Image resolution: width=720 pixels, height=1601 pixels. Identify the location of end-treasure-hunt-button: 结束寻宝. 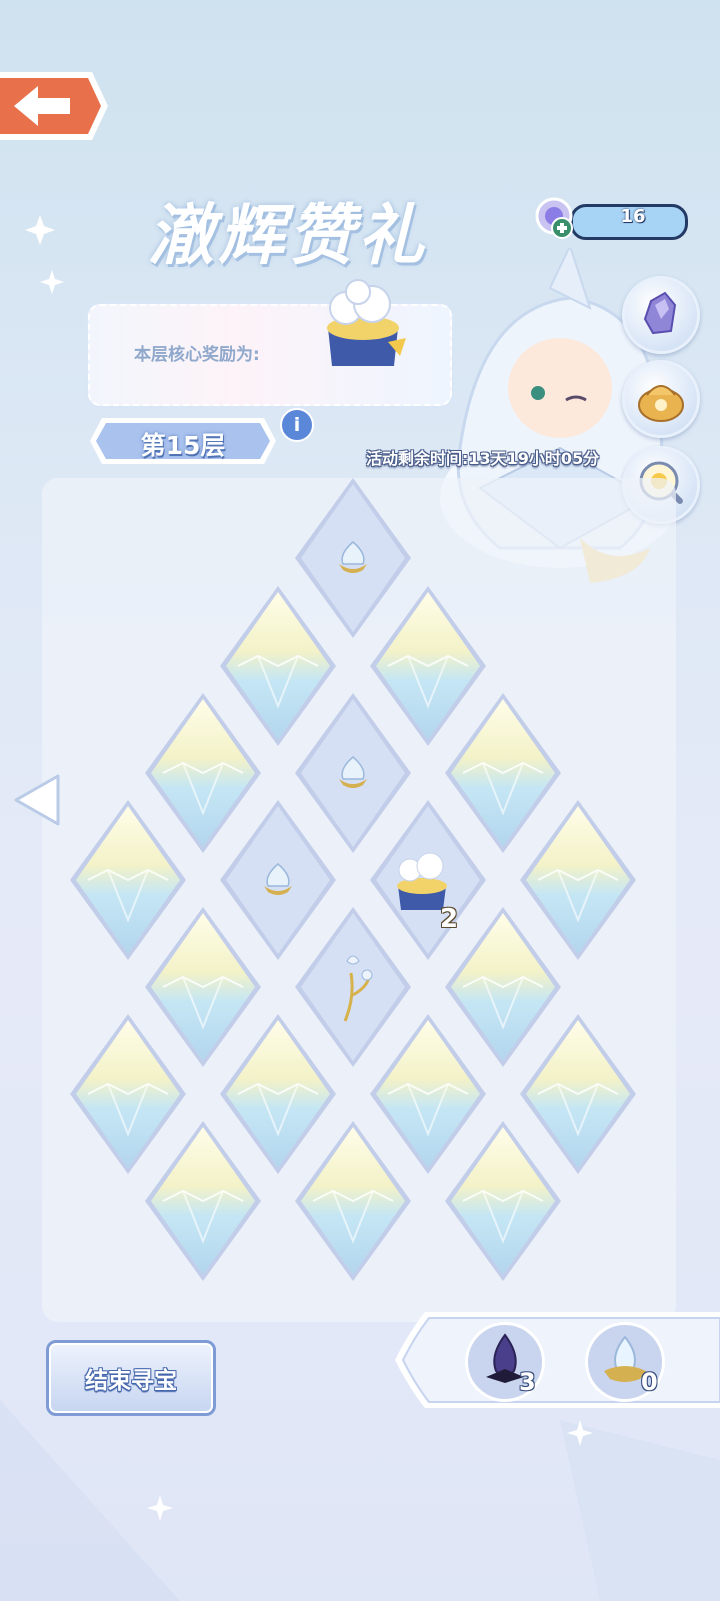
(131, 1378).